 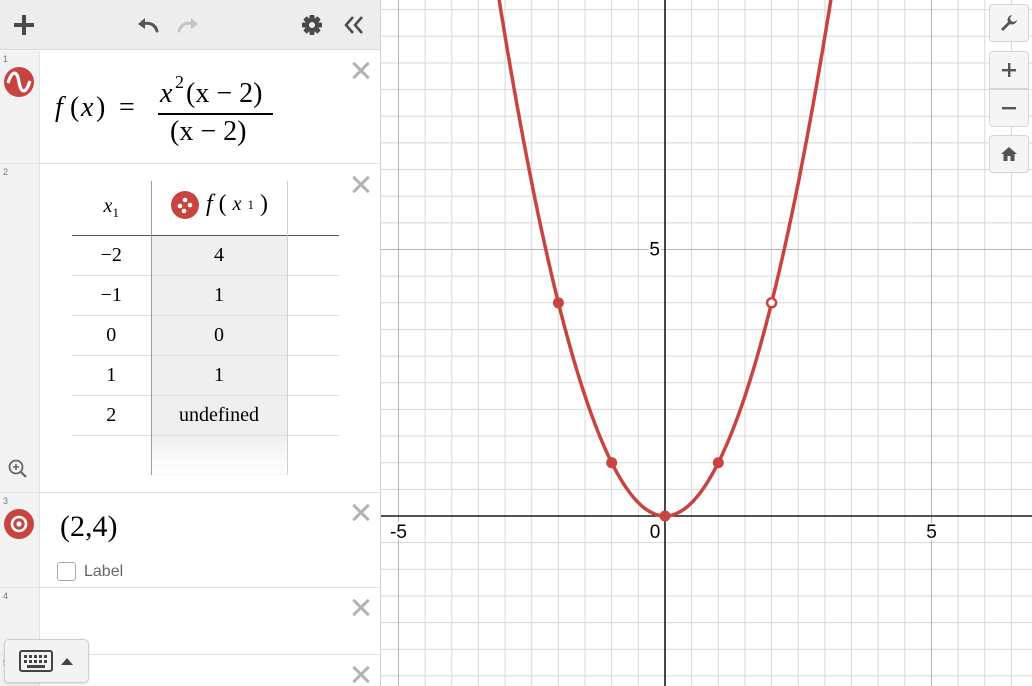 What do you see at coordinates (104, 571) in the screenshot?
I see `label-checkbox-text: Label` at bounding box center [104, 571].